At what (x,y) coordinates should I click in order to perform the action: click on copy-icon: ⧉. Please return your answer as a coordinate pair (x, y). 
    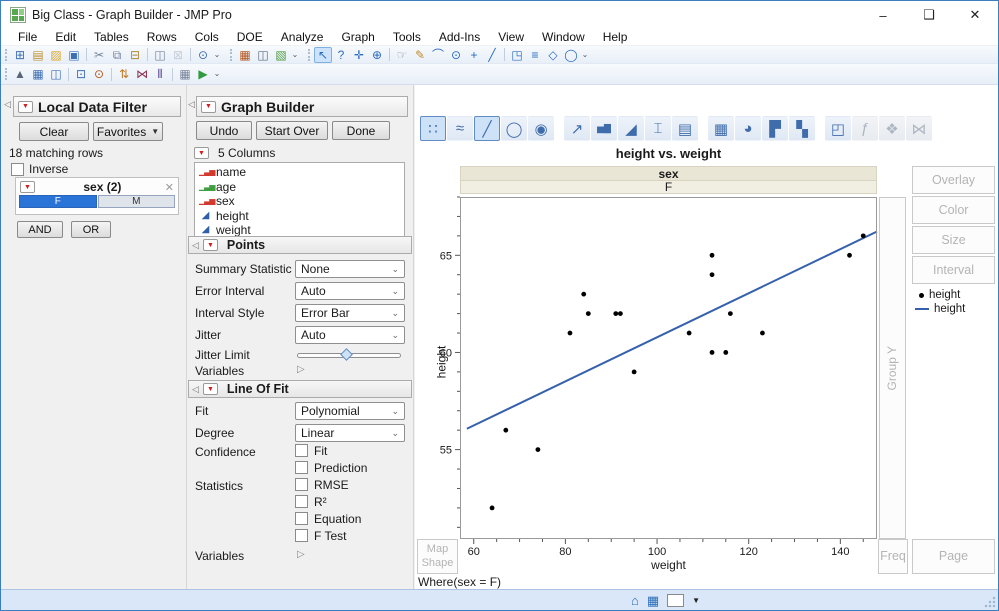
    Looking at the image, I should click on (117, 55).